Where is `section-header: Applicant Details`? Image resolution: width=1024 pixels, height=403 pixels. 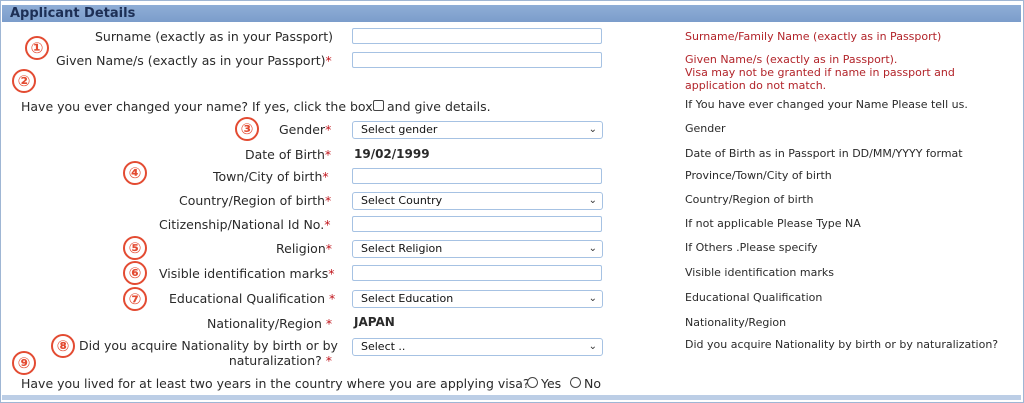 section-header: Applicant Details is located at coordinates (511, 13).